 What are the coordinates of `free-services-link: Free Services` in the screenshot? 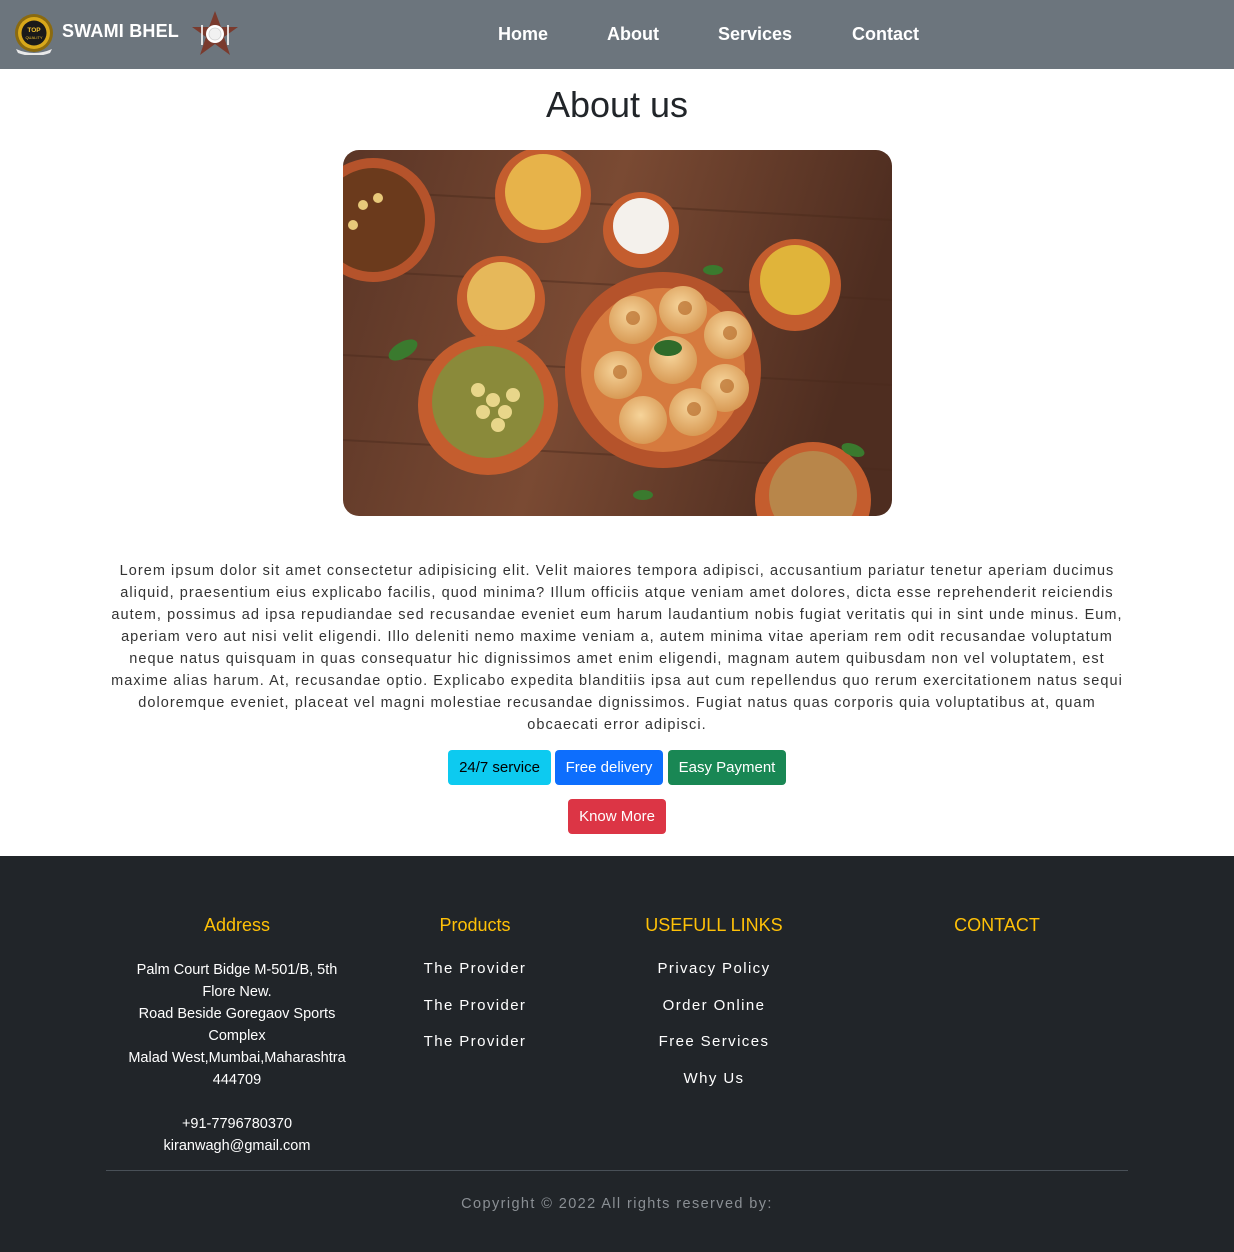 It's located at (714, 1041).